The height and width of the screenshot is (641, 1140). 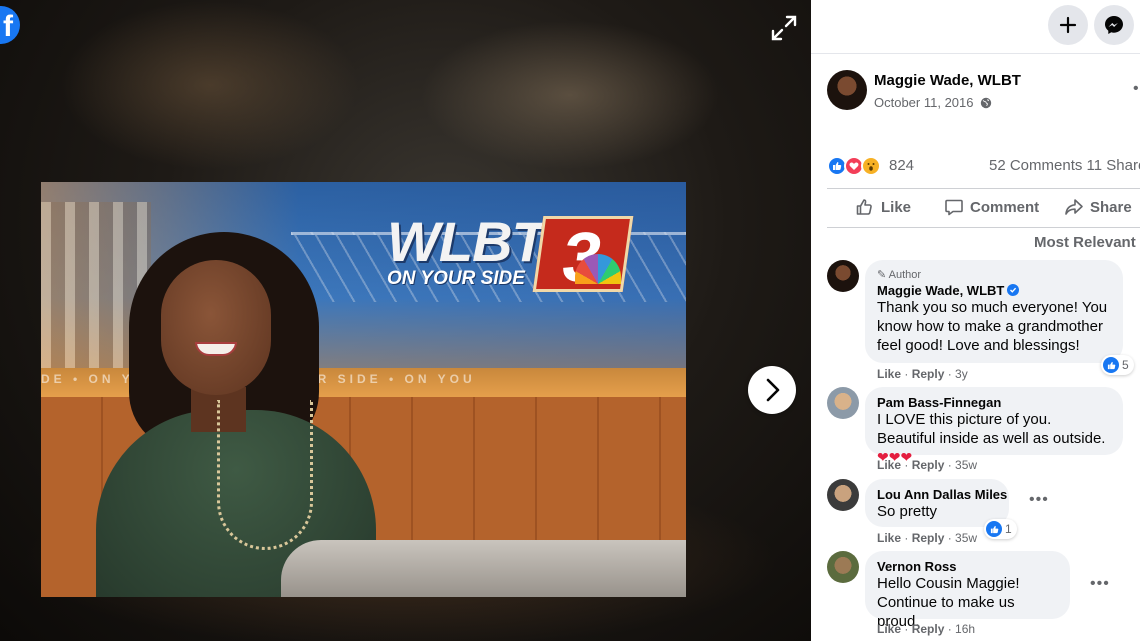 I want to click on messenger-button, so click(x=1114, y=25).